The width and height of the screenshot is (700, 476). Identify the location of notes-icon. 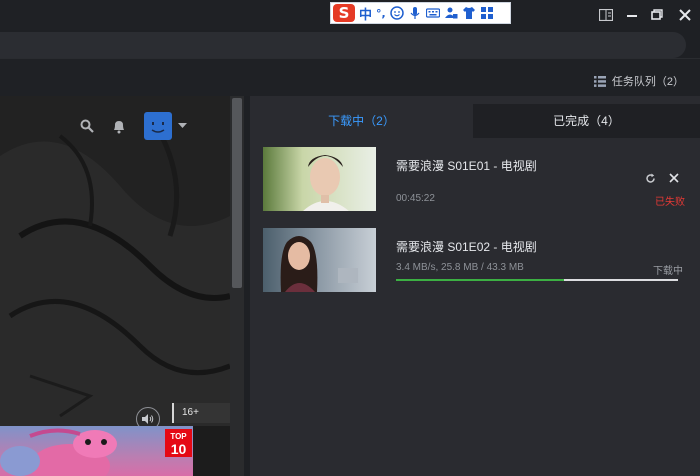
(606, 15).